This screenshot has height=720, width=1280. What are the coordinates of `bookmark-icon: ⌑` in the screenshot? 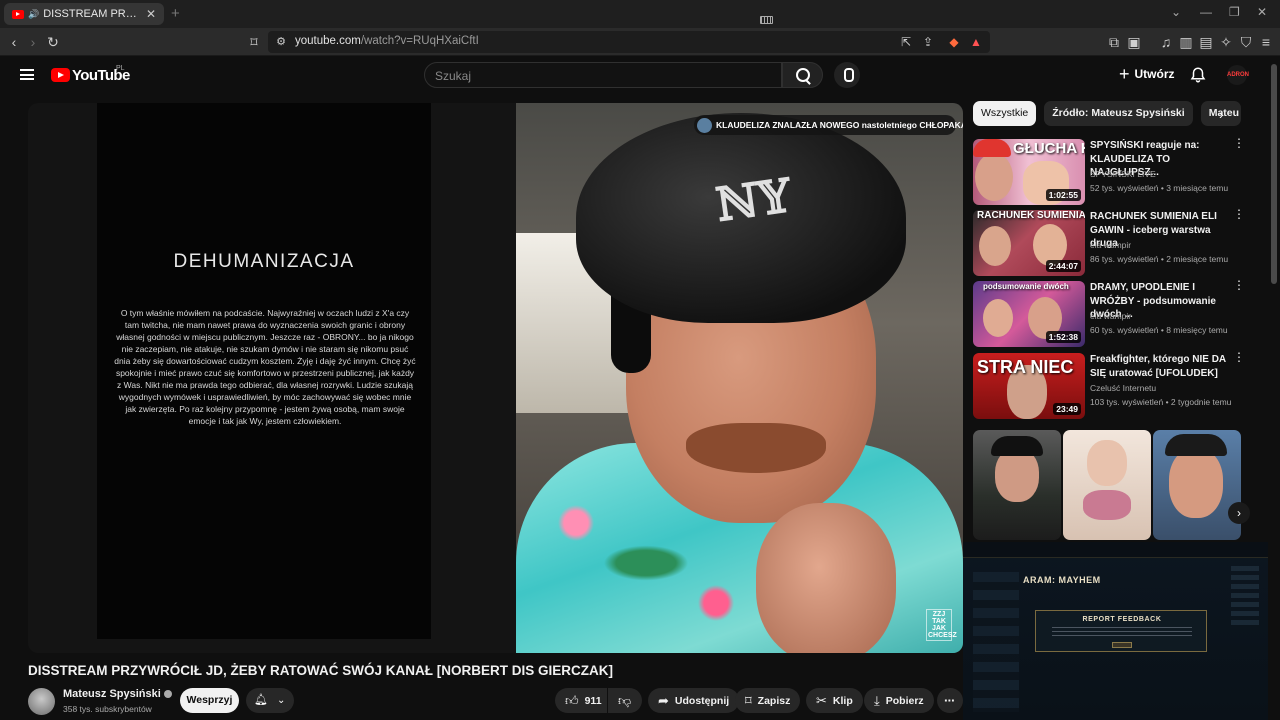 It's located at (254, 42).